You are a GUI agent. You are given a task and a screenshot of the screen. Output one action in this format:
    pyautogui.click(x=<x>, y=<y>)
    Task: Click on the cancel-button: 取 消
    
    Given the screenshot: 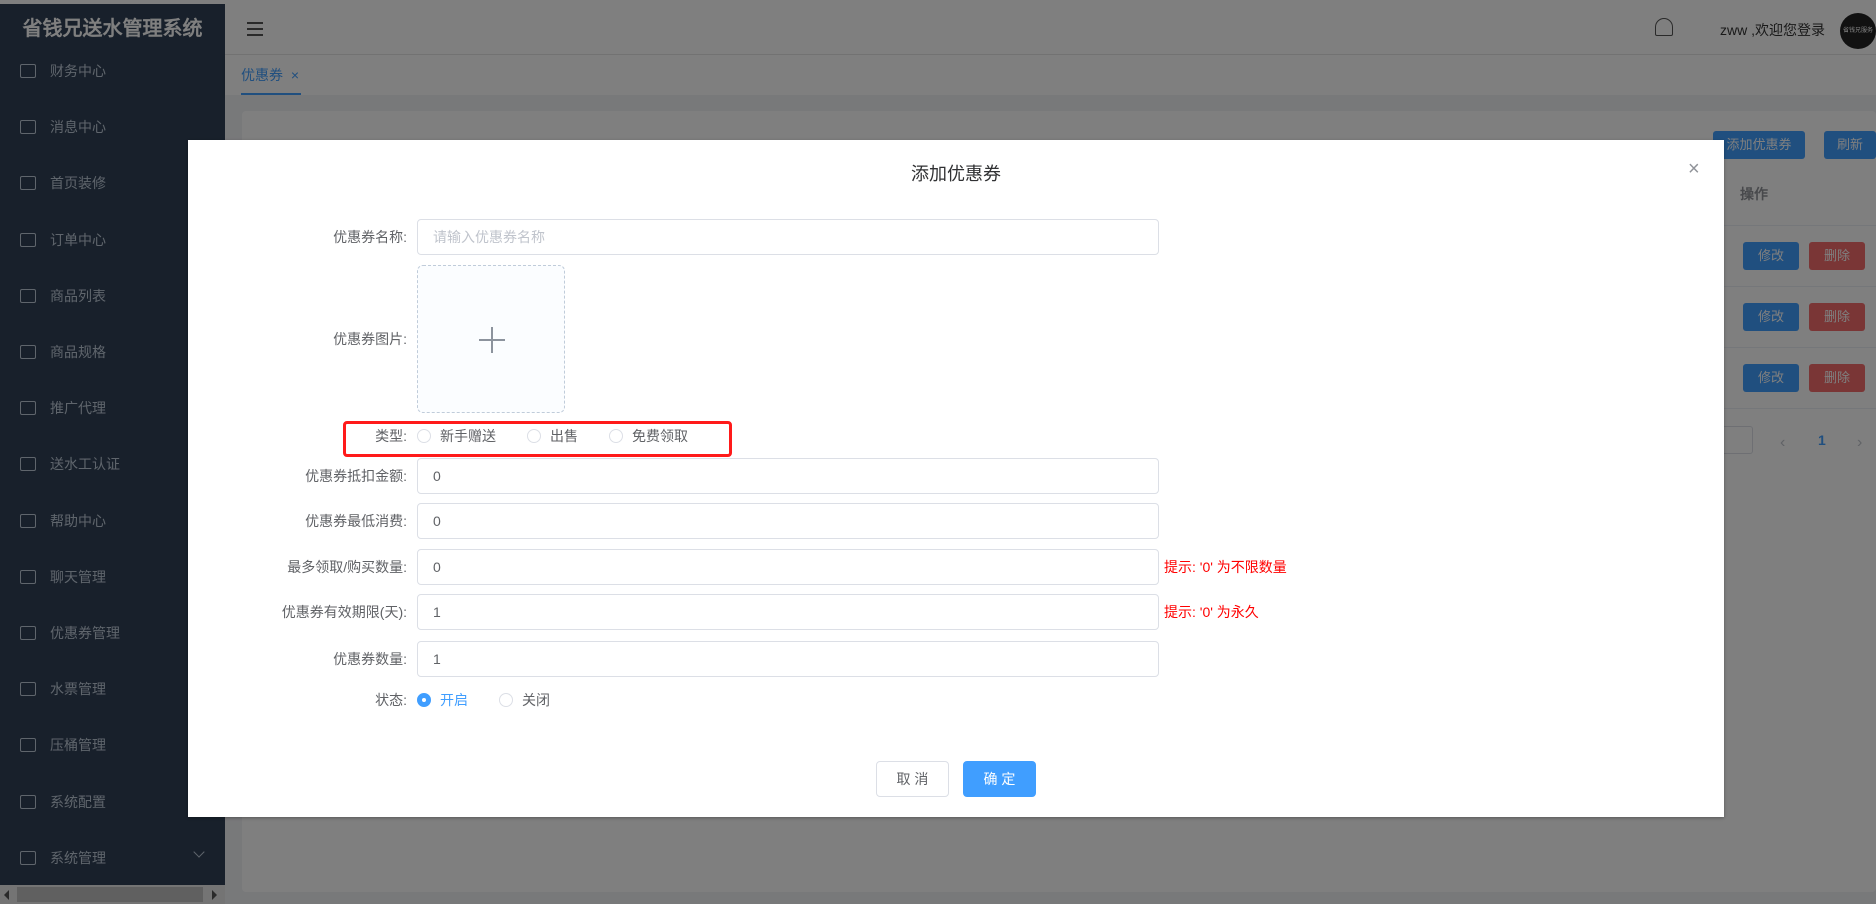 What is the action you would take?
    pyautogui.click(x=912, y=779)
    